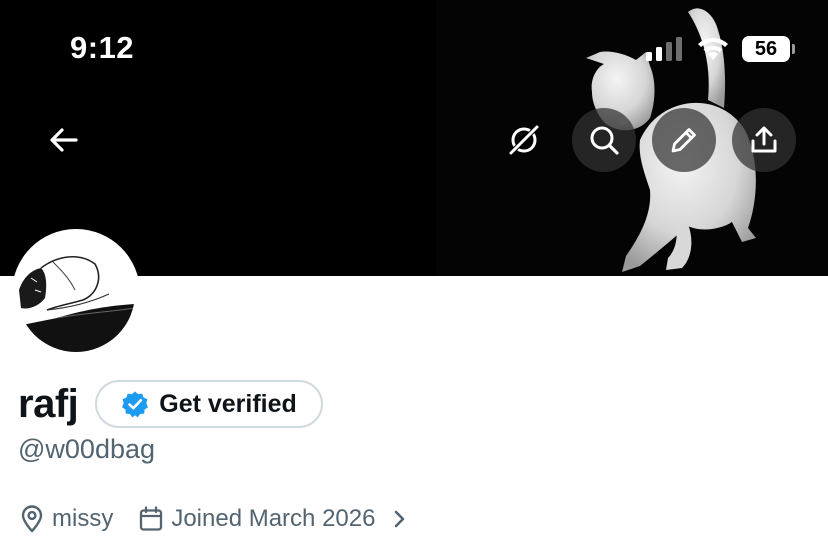 The image size is (828, 540). What do you see at coordinates (102, 47) in the screenshot?
I see `status-time: 9:12` at bounding box center [102, 47].